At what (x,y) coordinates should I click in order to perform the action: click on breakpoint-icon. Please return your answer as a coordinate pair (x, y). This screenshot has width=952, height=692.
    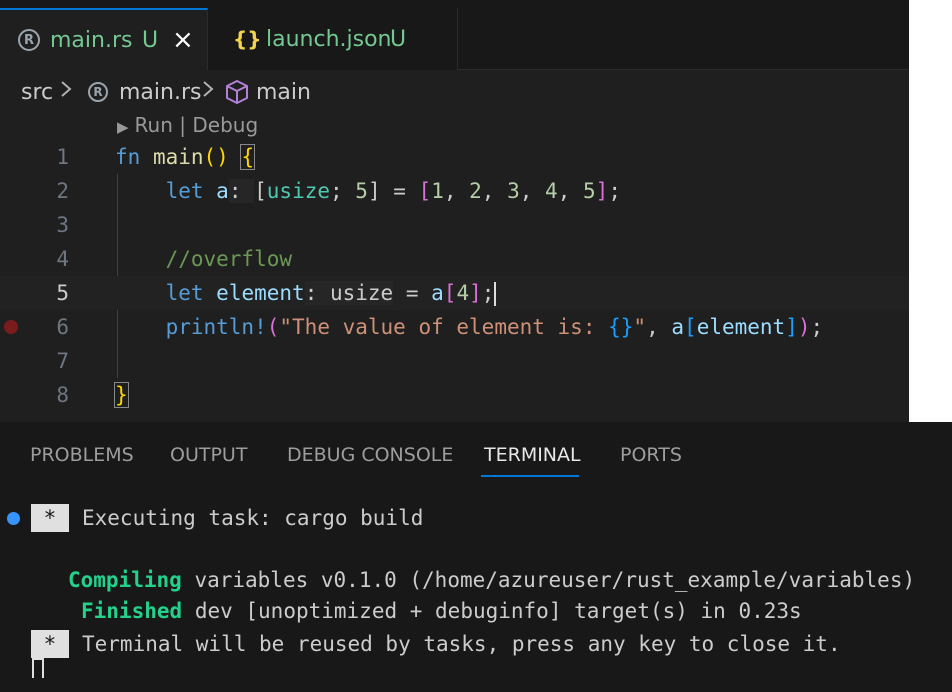
    Looking at the image, I should click on (11, 327).